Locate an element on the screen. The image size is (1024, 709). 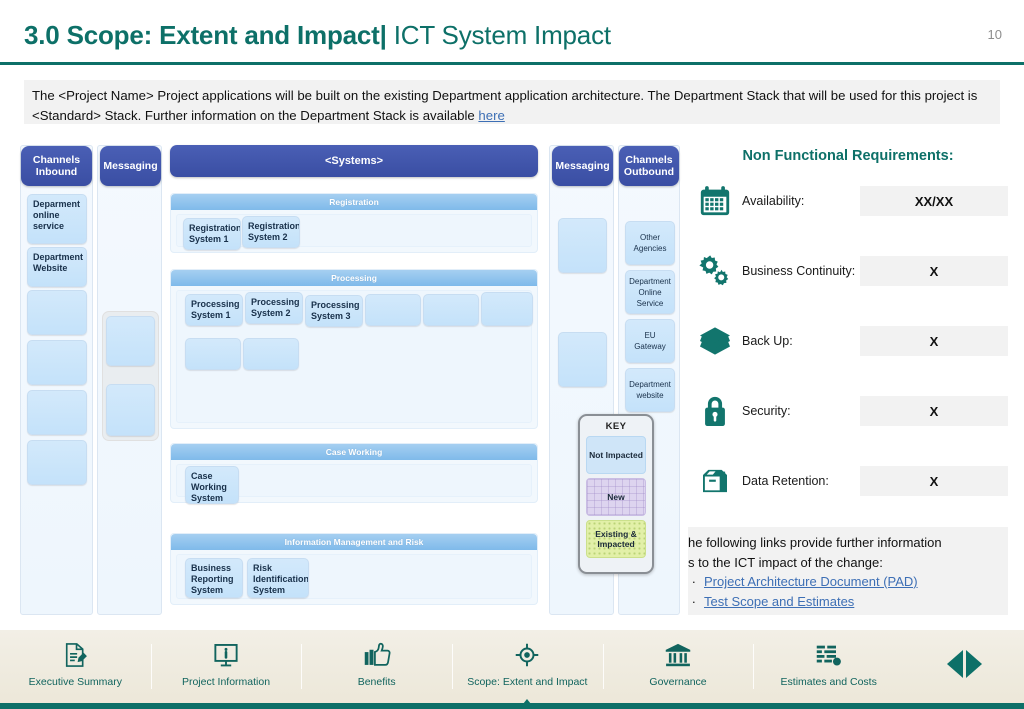
list-item: Test Scope and Estimates is located at coordinates (843, 600).